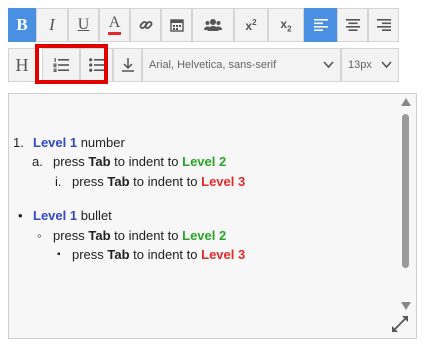 The height and width of the screenshot is (353, 427). What do you see at coordinates (213, 65) in the screenshot?
I see `font-family-value: Arial, Helvetica, sans-serif` at bounding box center [213, 65].